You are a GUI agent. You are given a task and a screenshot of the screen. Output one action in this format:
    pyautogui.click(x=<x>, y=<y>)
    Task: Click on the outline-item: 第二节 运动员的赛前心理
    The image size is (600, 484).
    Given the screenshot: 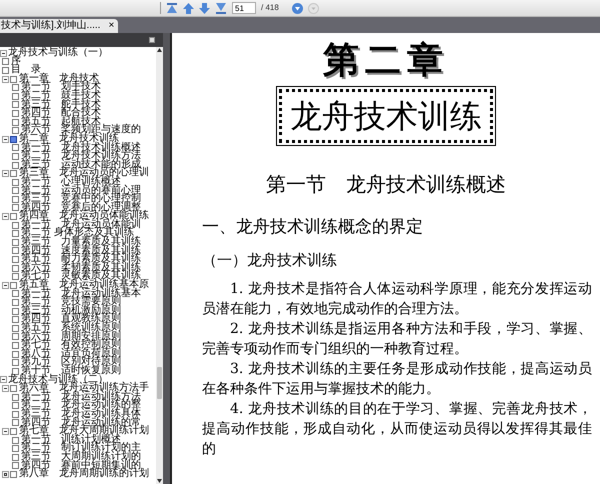 What is the action you would take?
    pyautogui.click(x=81, y=191)
    